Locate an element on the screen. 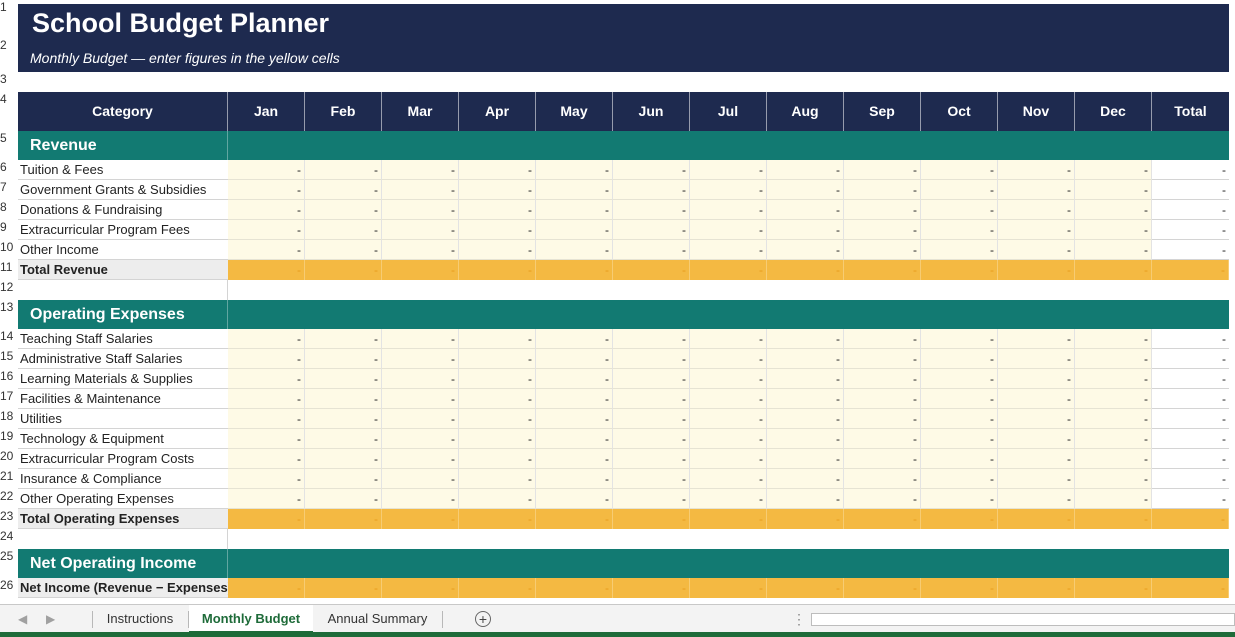  revenue-row-mar-cell: - is located at coordinates (420, 230).